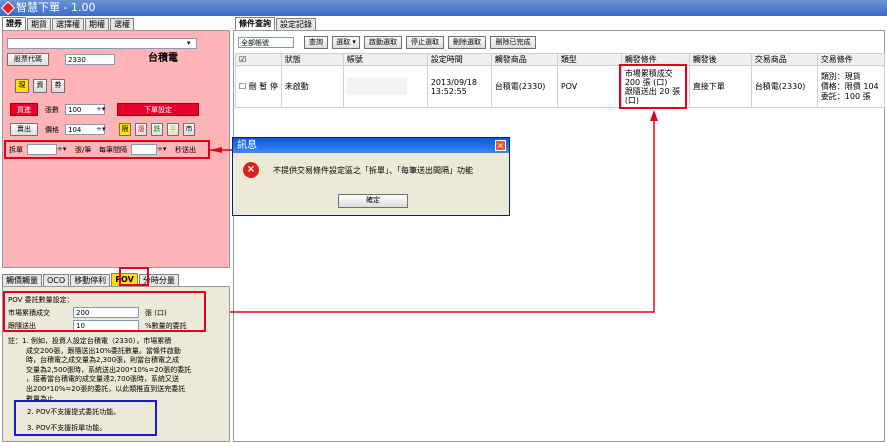 This screenshot has width=887, height=443. I want to click on pov-tab-highlight-box, so click(134, 276).